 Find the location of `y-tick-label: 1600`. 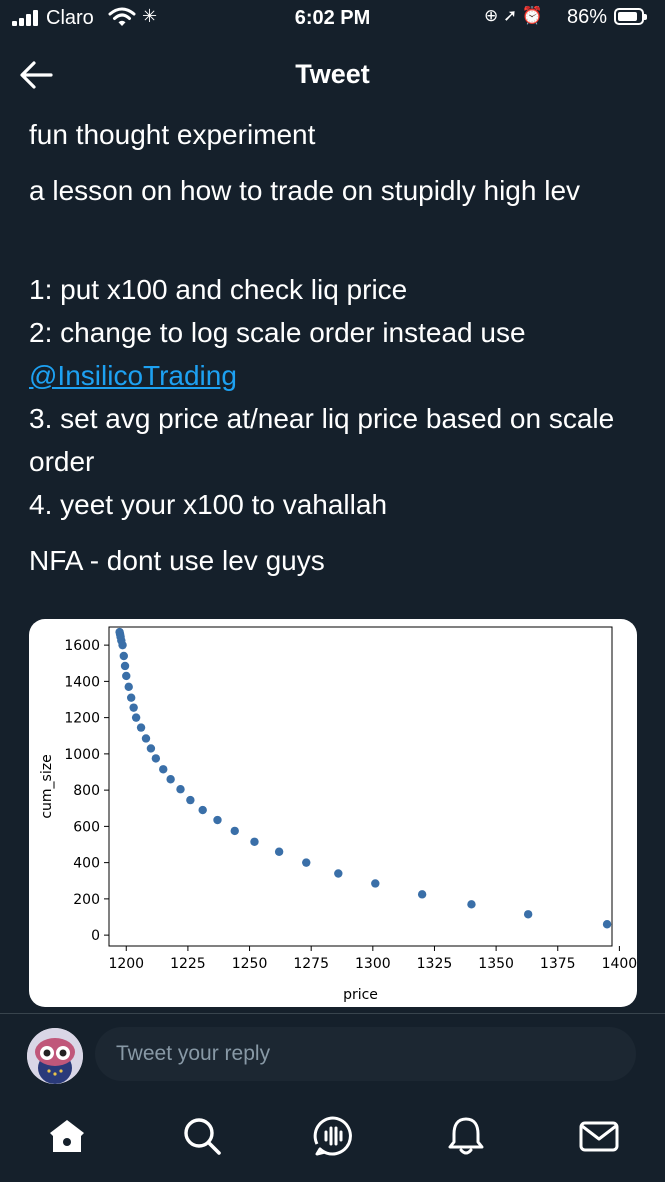

y-tick-label: 1600 is located at coordinates (82, 646).